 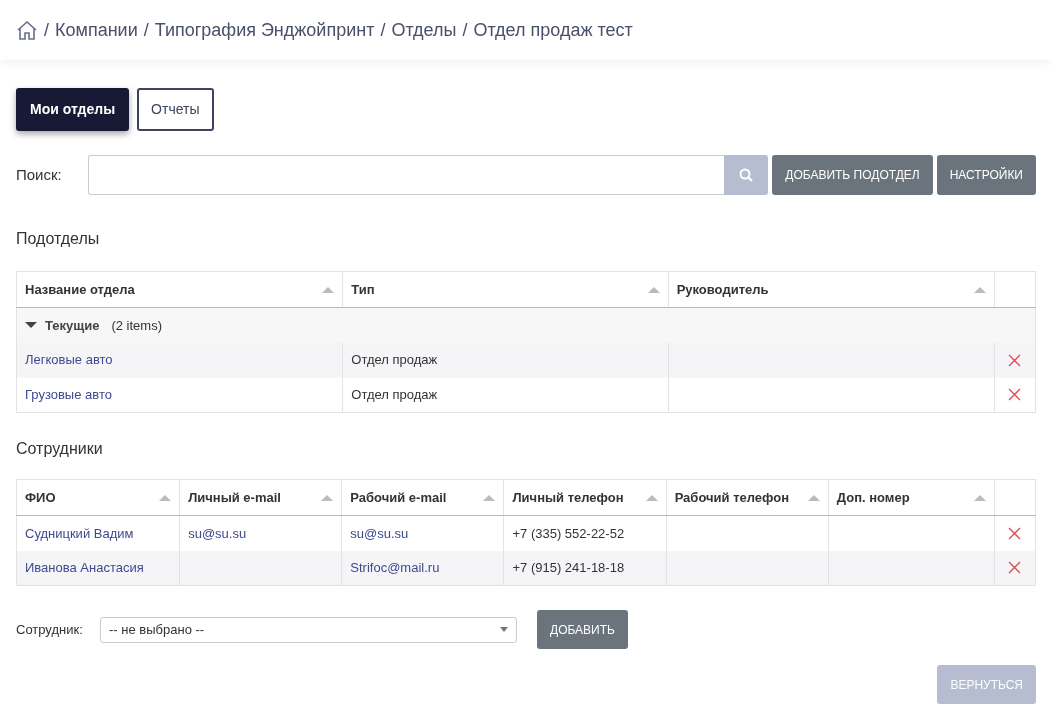 What do you see at coordinates (60, 449) in the screenshot?
I see `section-title: Сотрудники` at bounding box center [60, 449].